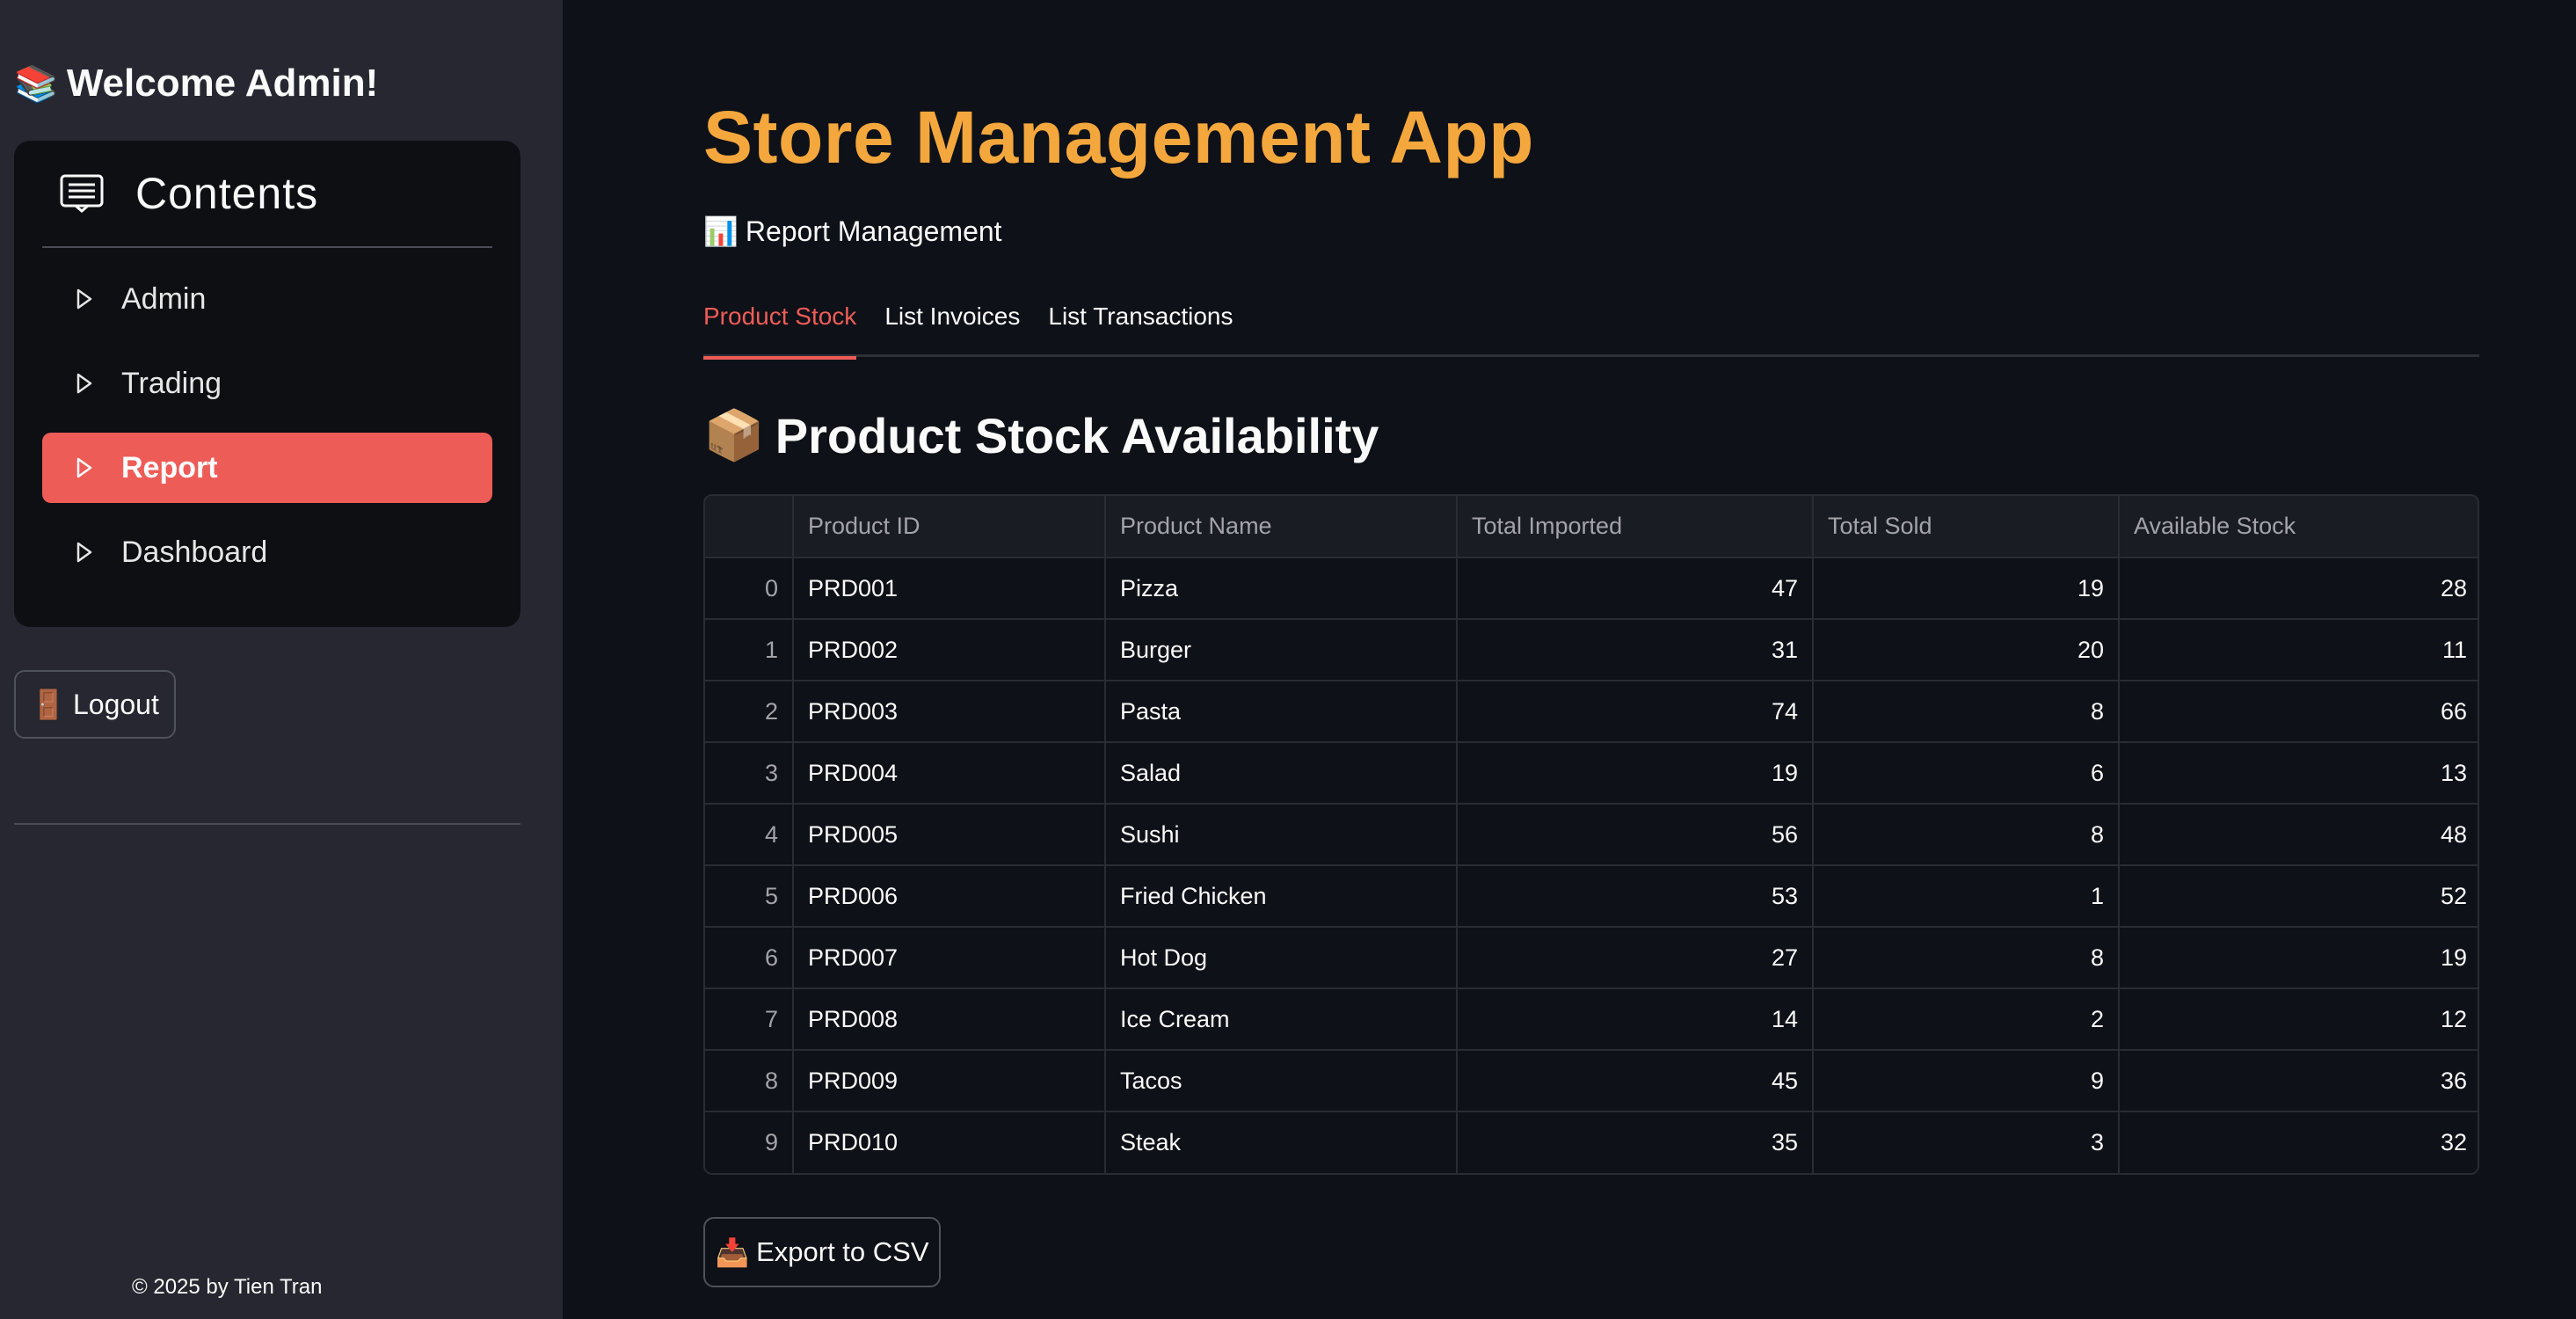 This screenshot has width=2576, height=1319. I want to click on option-menu: Contents Admin Trading Report Dashboard, so click(267, 384).